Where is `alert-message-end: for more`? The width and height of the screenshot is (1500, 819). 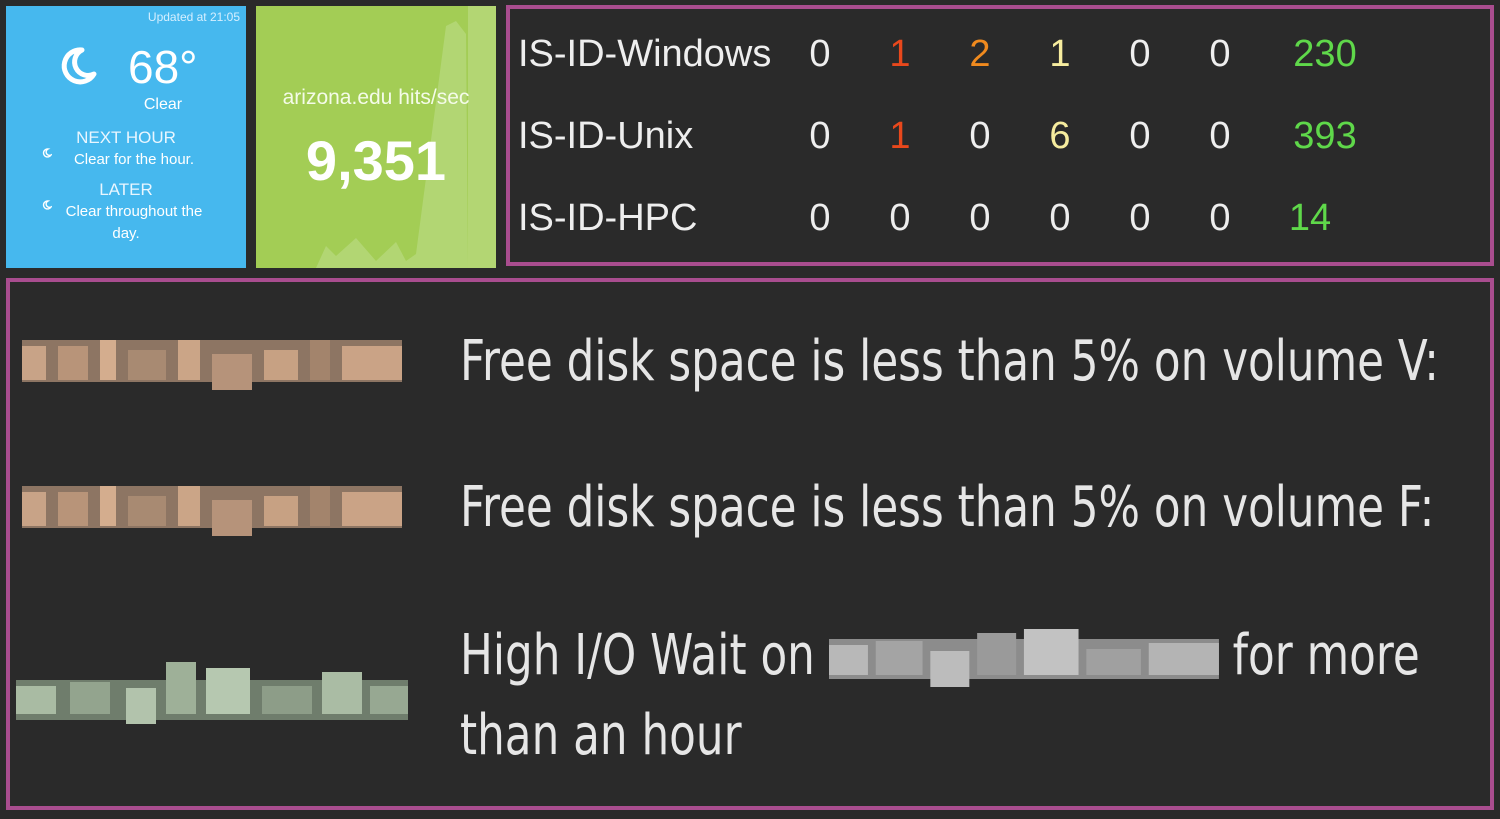 alert-message-end: for more is located at coordinates (1326, 655).